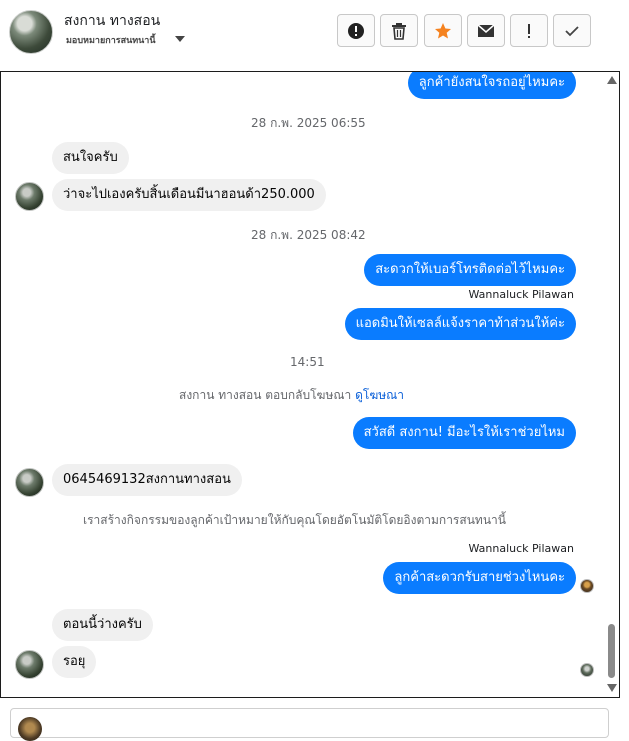 The image size is (629, 741). What do you see at coordinates (31, 32) in the screenshot?
I see `contact-avatar` at bounding box center [31, 32].